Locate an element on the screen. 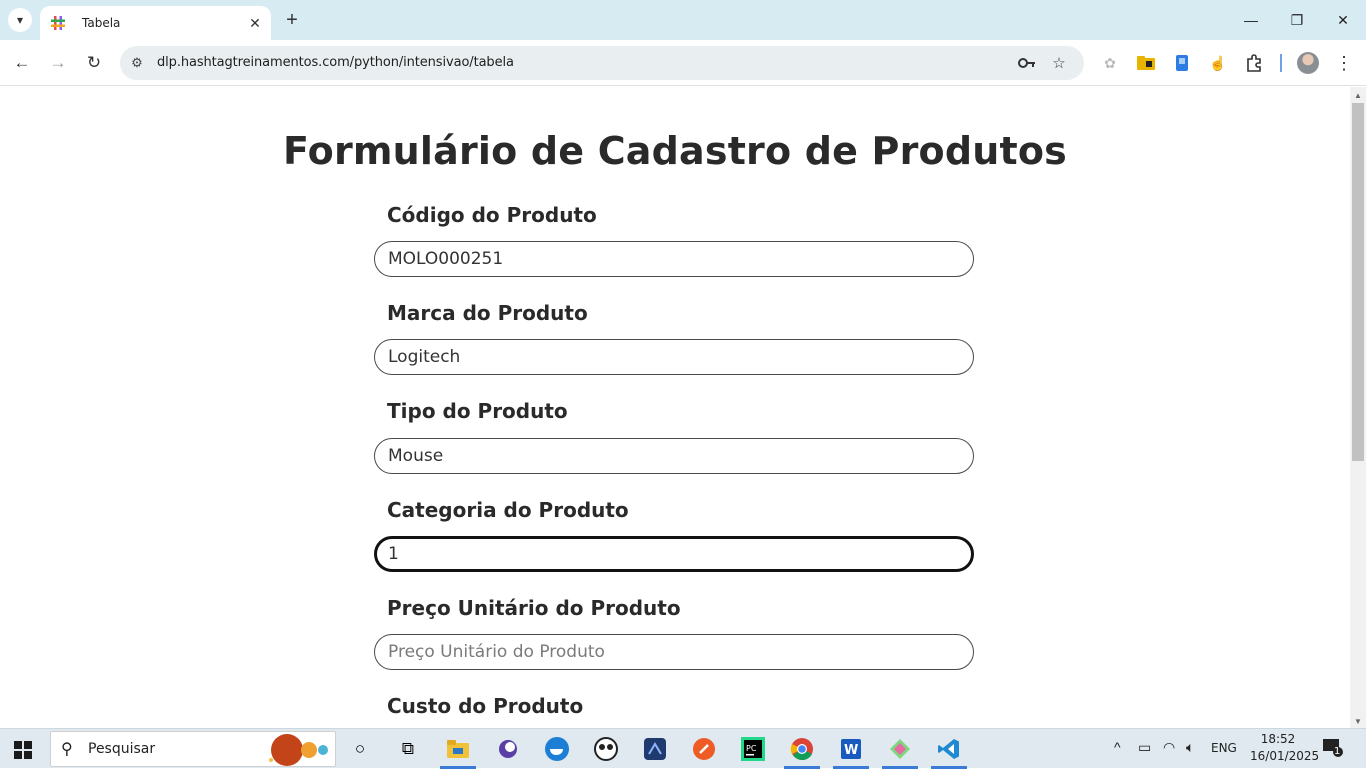 This screenshot has height=769, width=1366. battery-icon: ▭ is located at coordinates (1144, 747).